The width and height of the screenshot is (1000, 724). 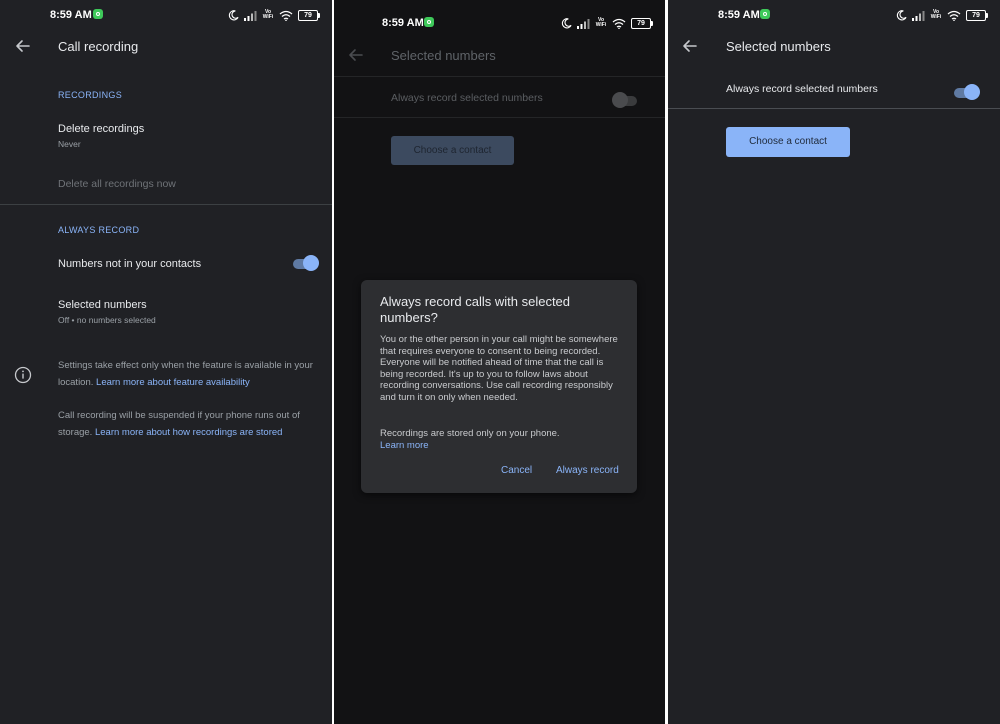 What do you see at coordinates (173, 382) in the screenshot?
I see `feature-availability-link: Learn more about feature availability` at bounding box center [173, 382].